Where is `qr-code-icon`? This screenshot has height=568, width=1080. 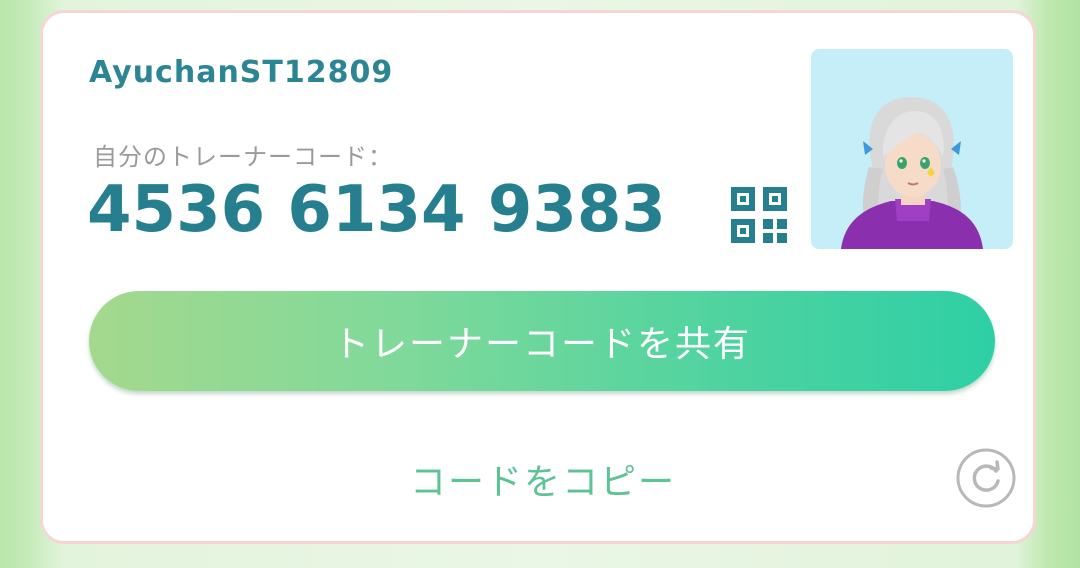
qr-code-icon is located at coordinates (759, 215).